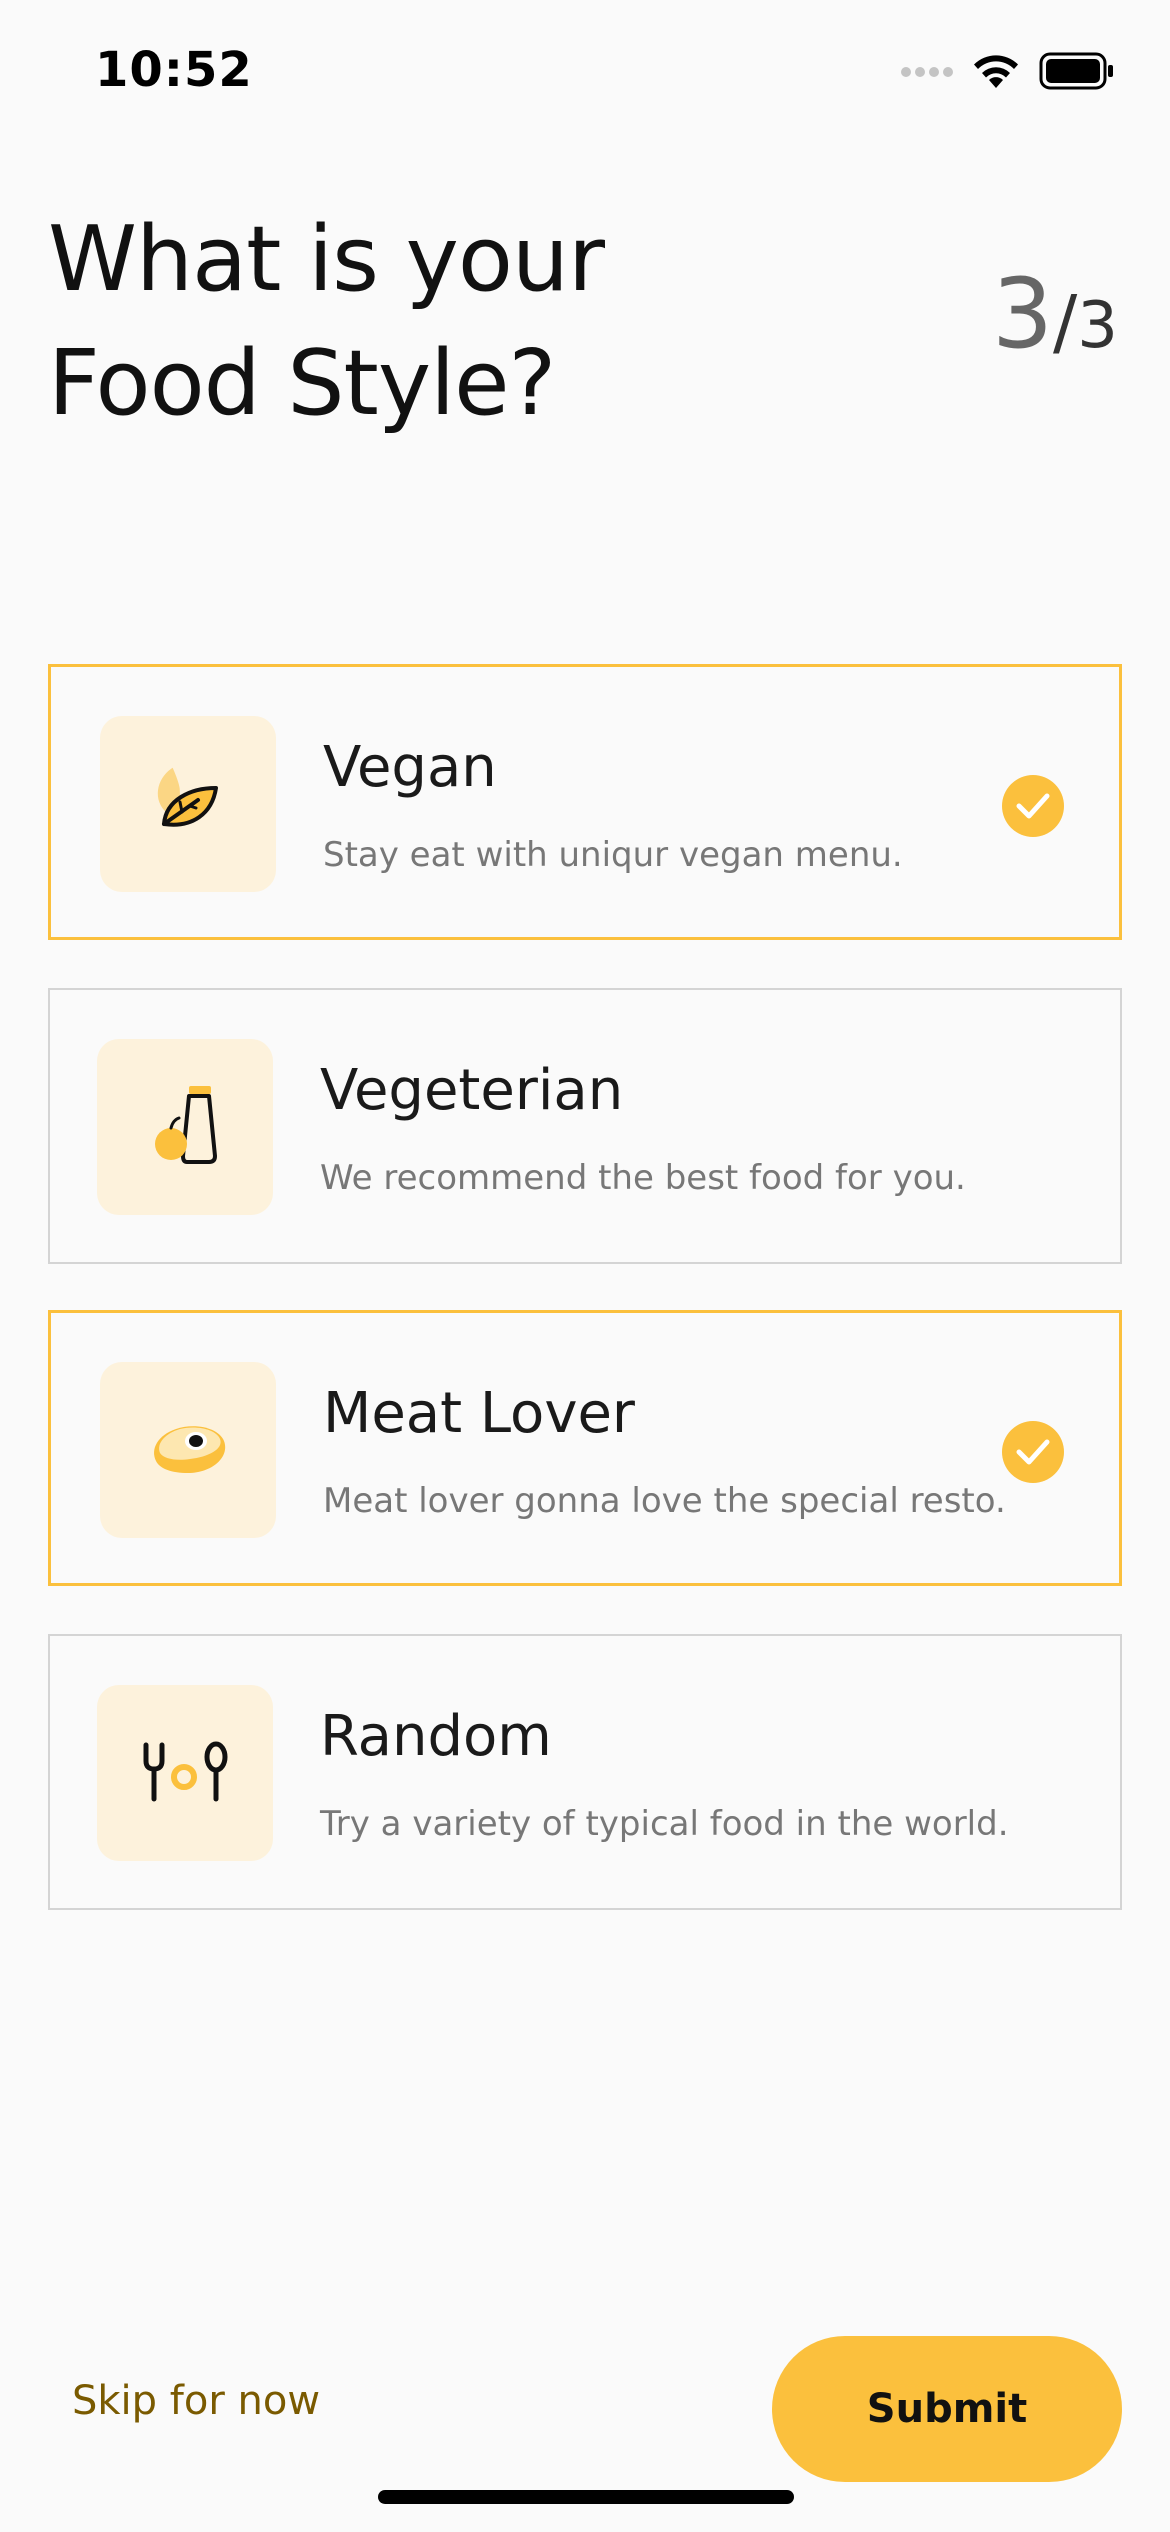  I want to click on bottle-fruit-icon, so click(185, 1127).